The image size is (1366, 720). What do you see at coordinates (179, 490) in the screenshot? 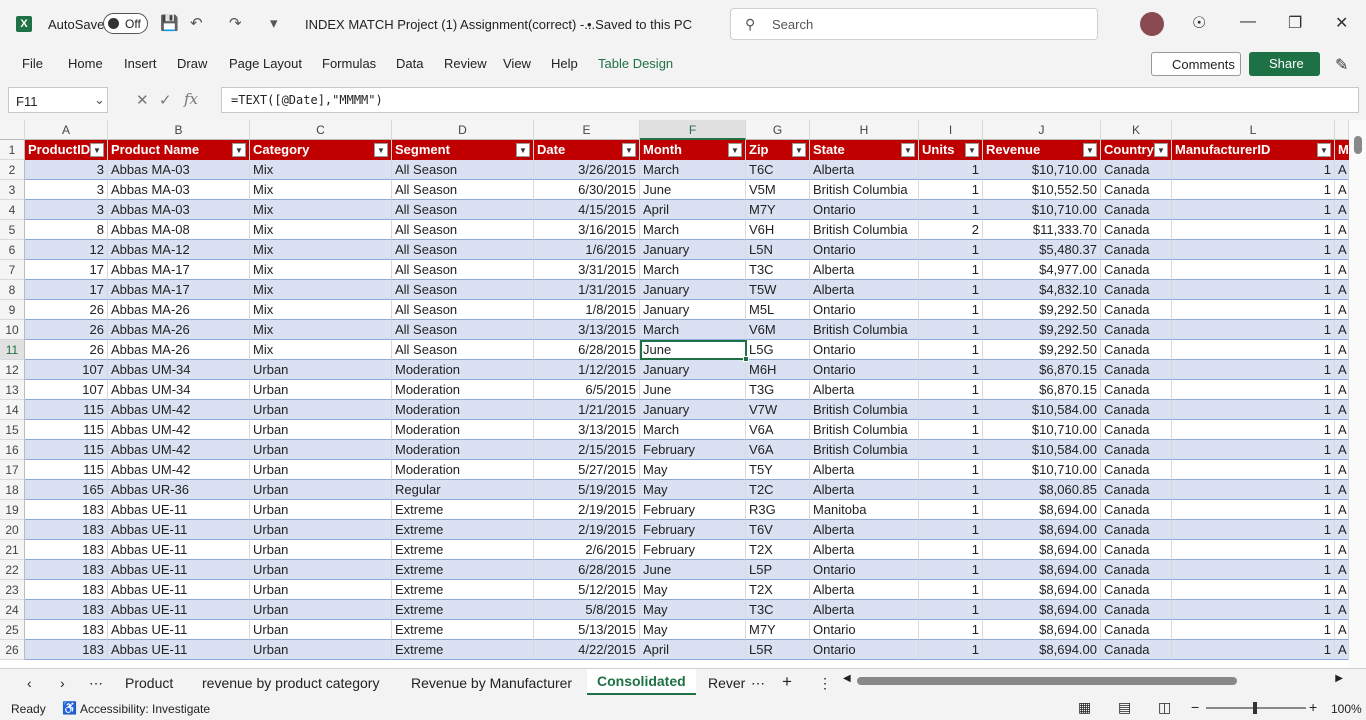
I see `table-cell: Abbas UR-36` at bounding box center [179, 490].